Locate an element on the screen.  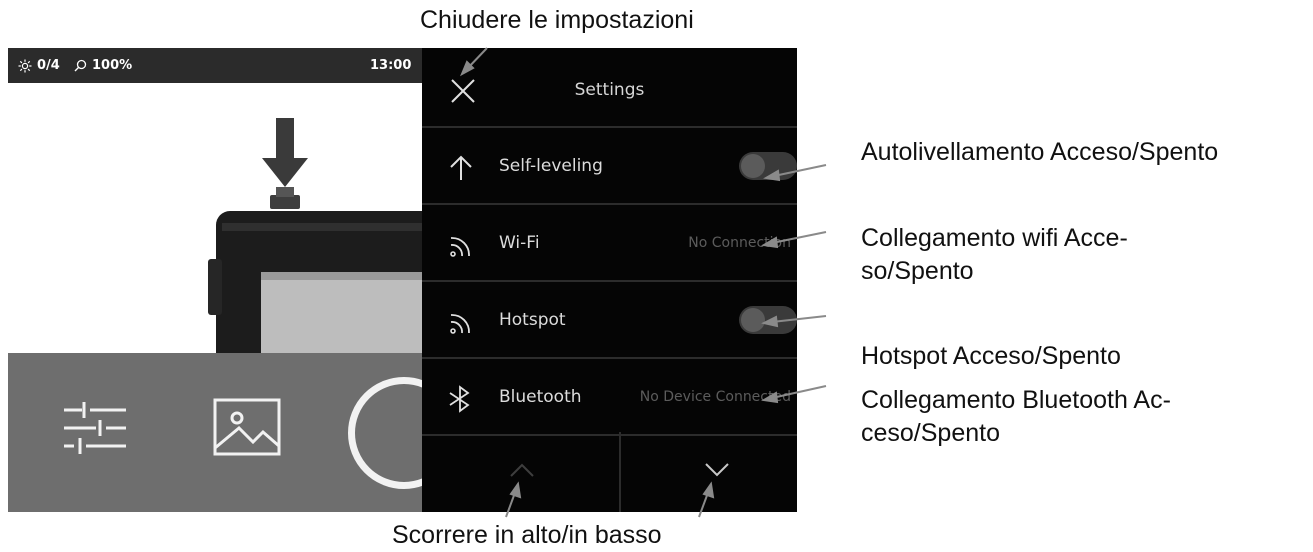
annotation-wifi-line1: Collegamento wifi Acce- is located at coordinates (994, 238).